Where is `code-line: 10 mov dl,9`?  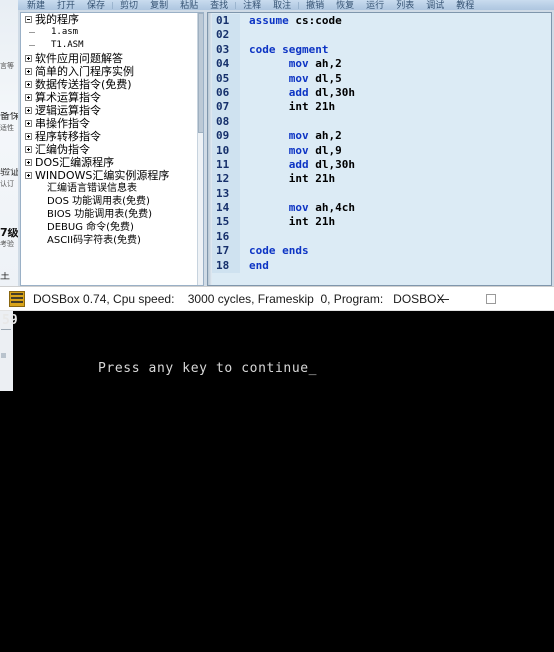 code-line: 10 mov dl,9 is located at coordinates (381, 150).